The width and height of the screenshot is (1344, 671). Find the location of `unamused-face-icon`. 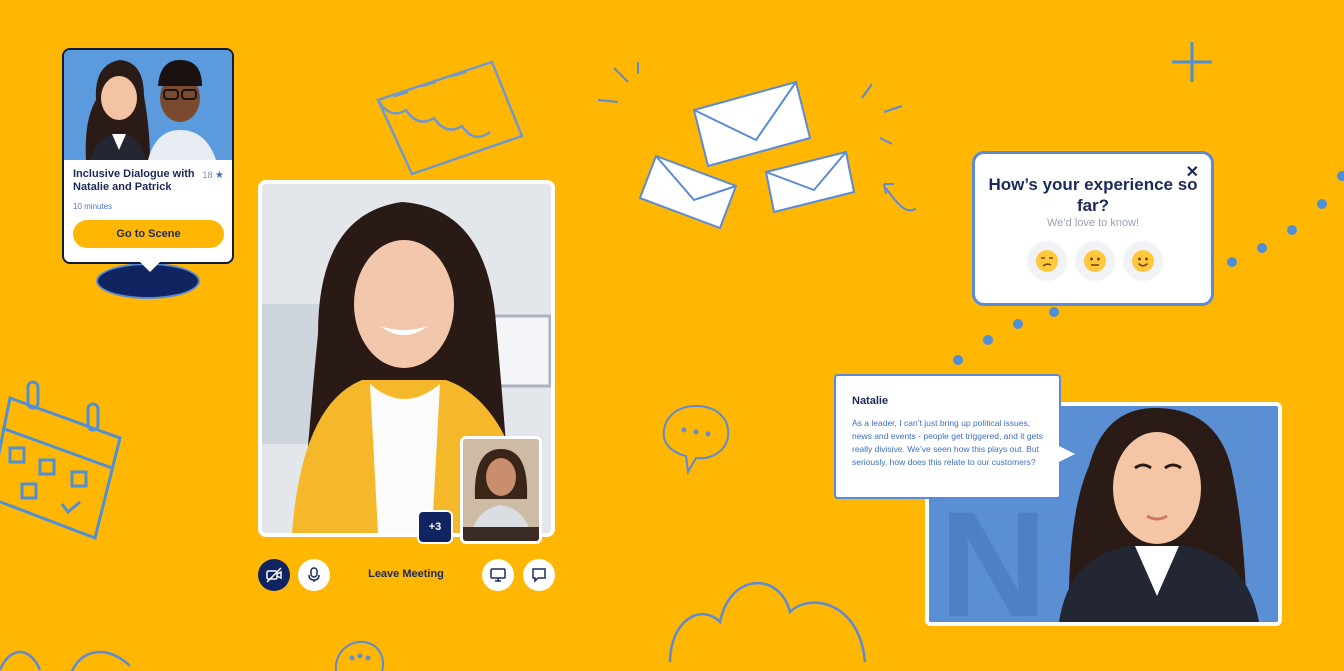

unamused-face-icon is located at coordinates (1047, 261).